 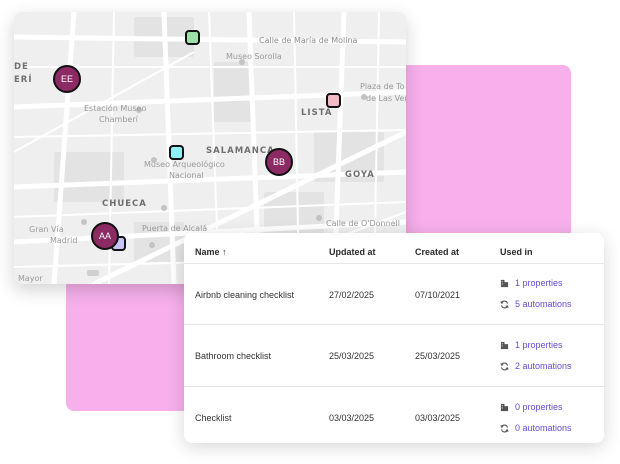 I want to click on map-label-district: LISTA, so click(x=317, y=113).